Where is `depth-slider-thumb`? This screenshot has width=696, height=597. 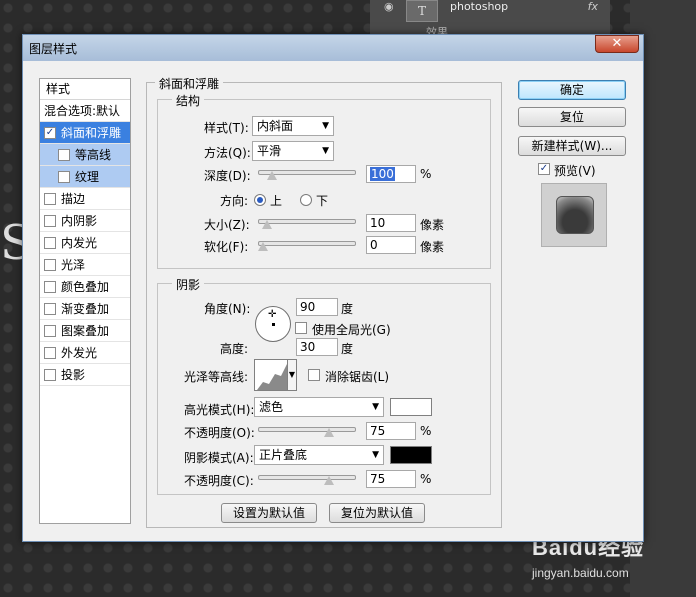
depth-slider-thumb is located at coordinates (271, 175).